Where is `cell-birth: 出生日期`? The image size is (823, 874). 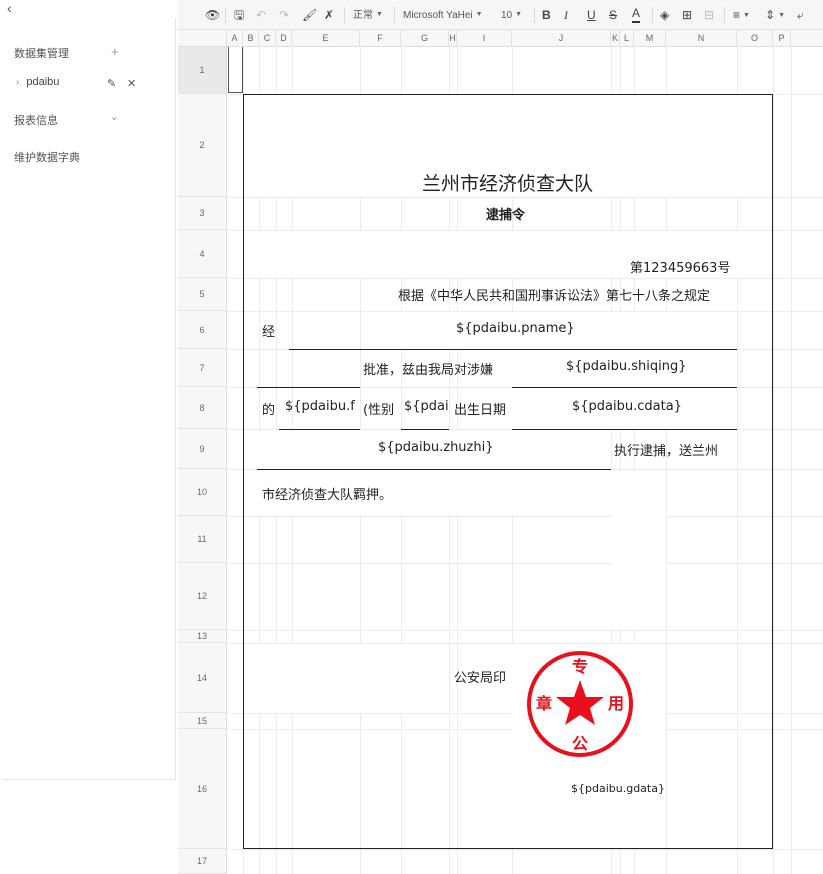
cell-birth: 出生日期 is located at coordinates (480, 408).